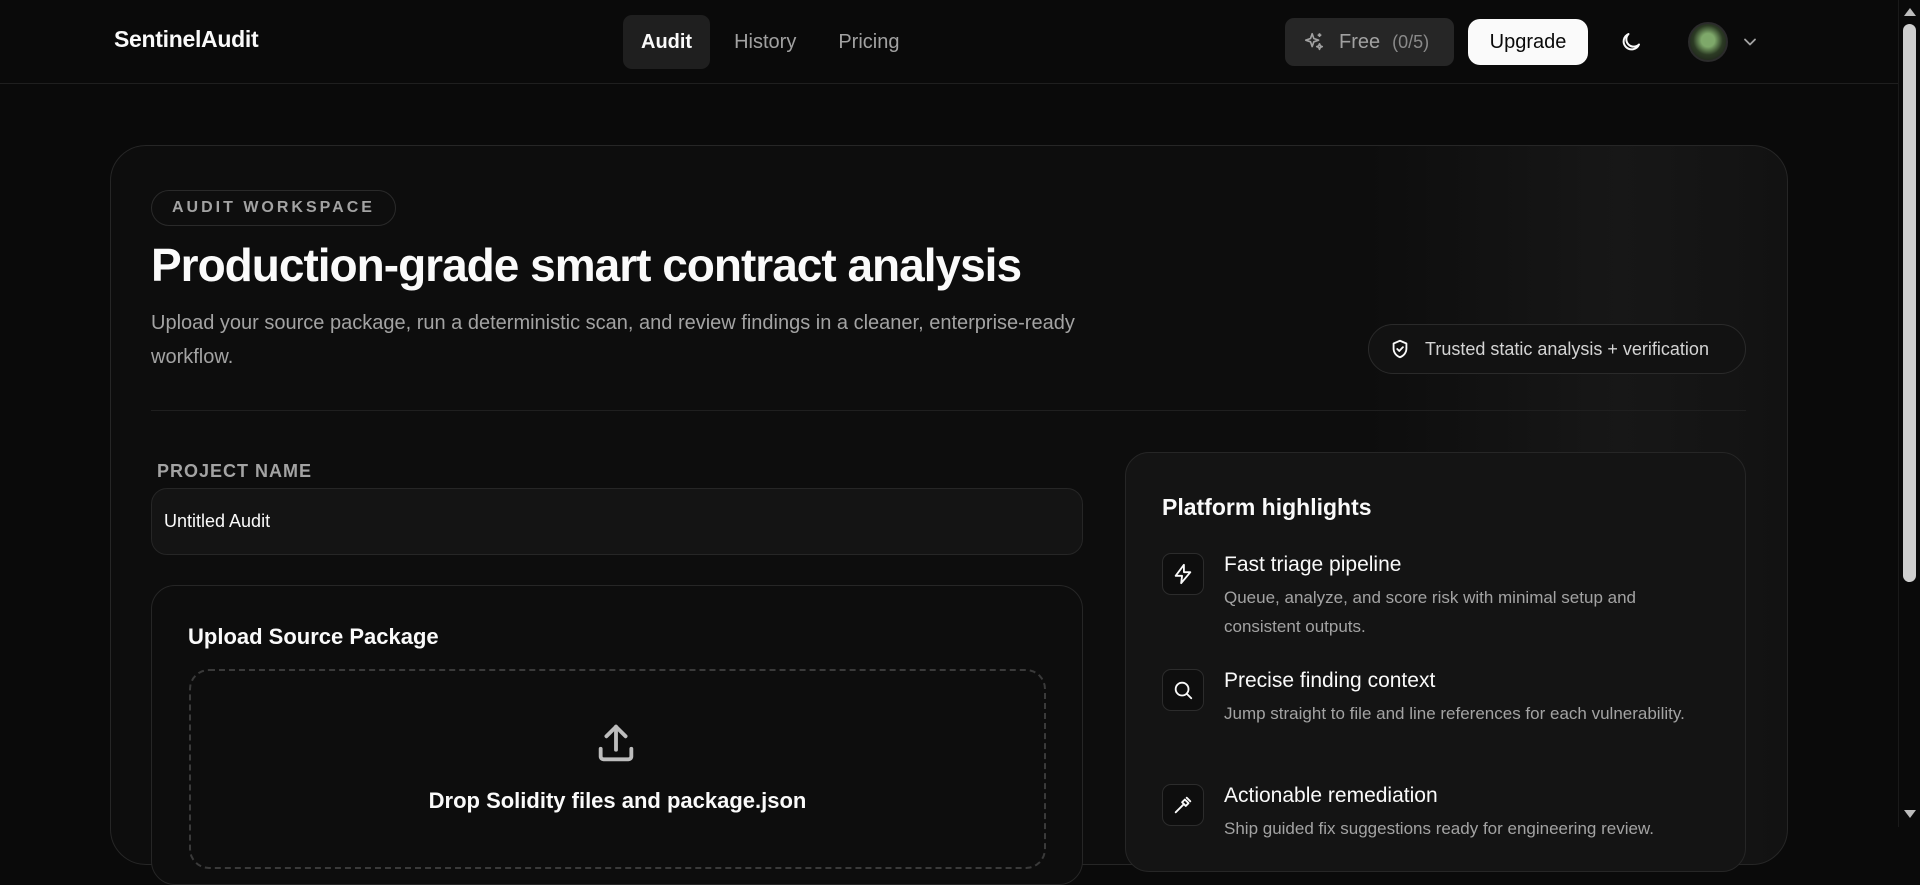  Describe the element at coordinates (1909, 303) in the screenshot. I see `scrollbar-thumb` at that location.